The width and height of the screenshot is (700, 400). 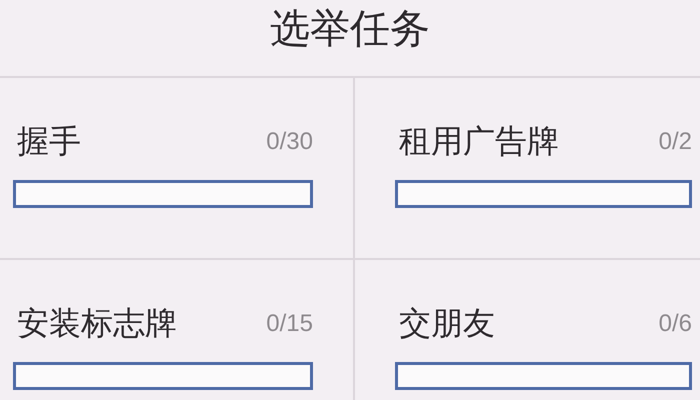 I want to click on task-name: 租用广告牌, so click(x=479, y=141).